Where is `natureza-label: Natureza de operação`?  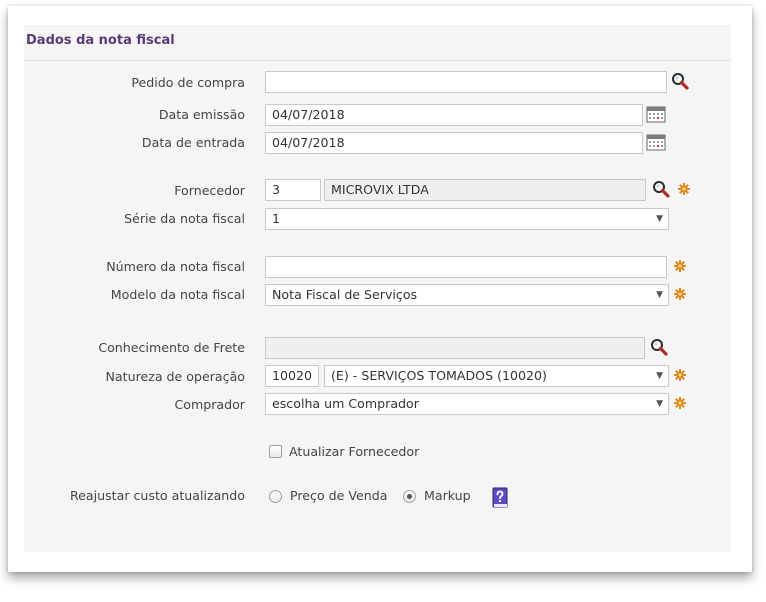 natureza-label: Natureza de operação is located at coordinates (175, 376).